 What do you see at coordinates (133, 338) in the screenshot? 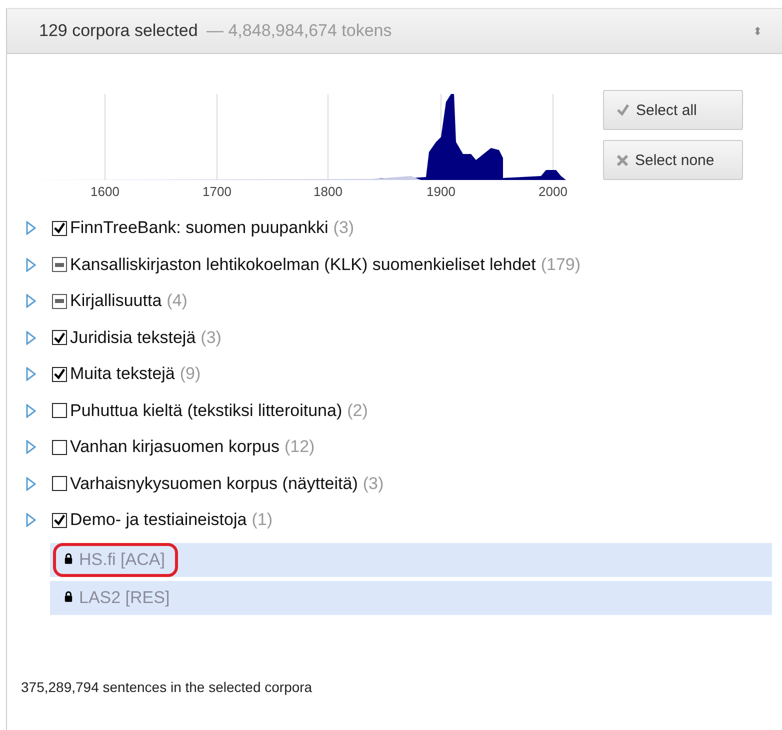
I see `corpus-name: Juridisia tekstejä` at bounding box center [133, 338].